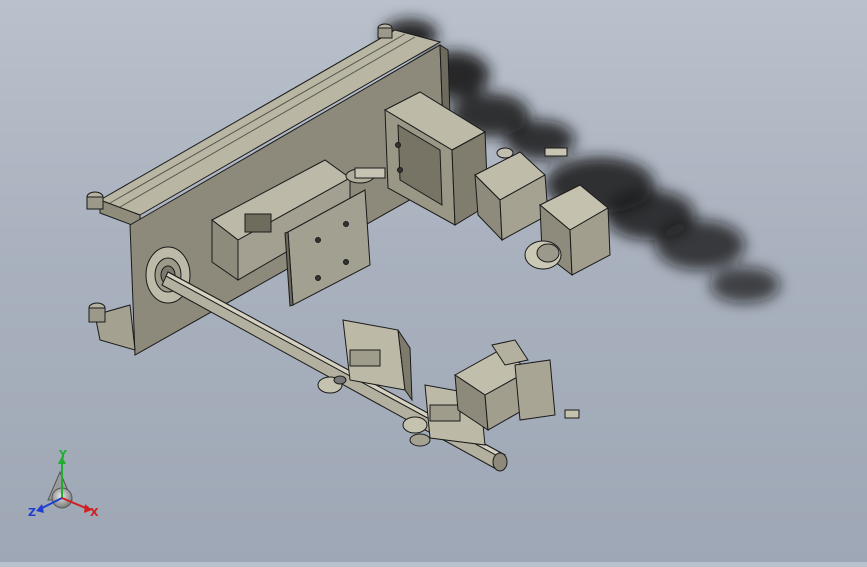  What do you see at coordinates (517, 385) in the screenshot?
I see `gripper-unit` at bounding box center [517, 385].